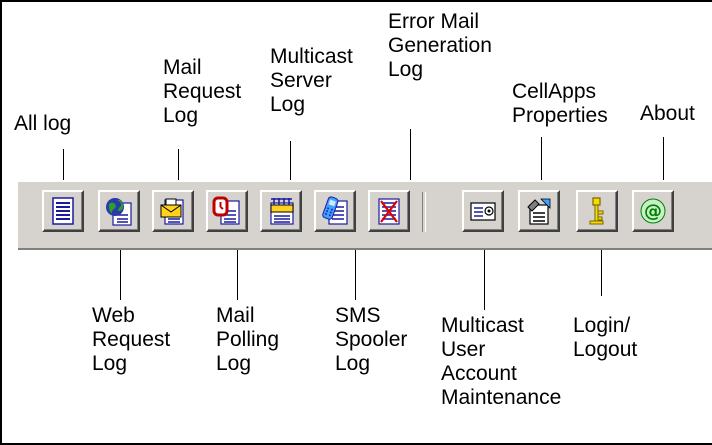 The height and width of the screenshot is (445, 712). Describe the element at coordinates (371, 339) in the screenshot. I see `label-sms-spooler-log: SMS Spooler Log` at that location.